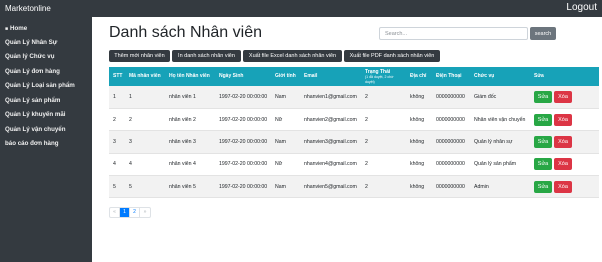 The width and height of the screenshot is (602, 262). What do you see at coordinates (206, 56) in the screenshot?
I see `print-list-button: In danh sách nhân viên` at bounding box center [206, 56].